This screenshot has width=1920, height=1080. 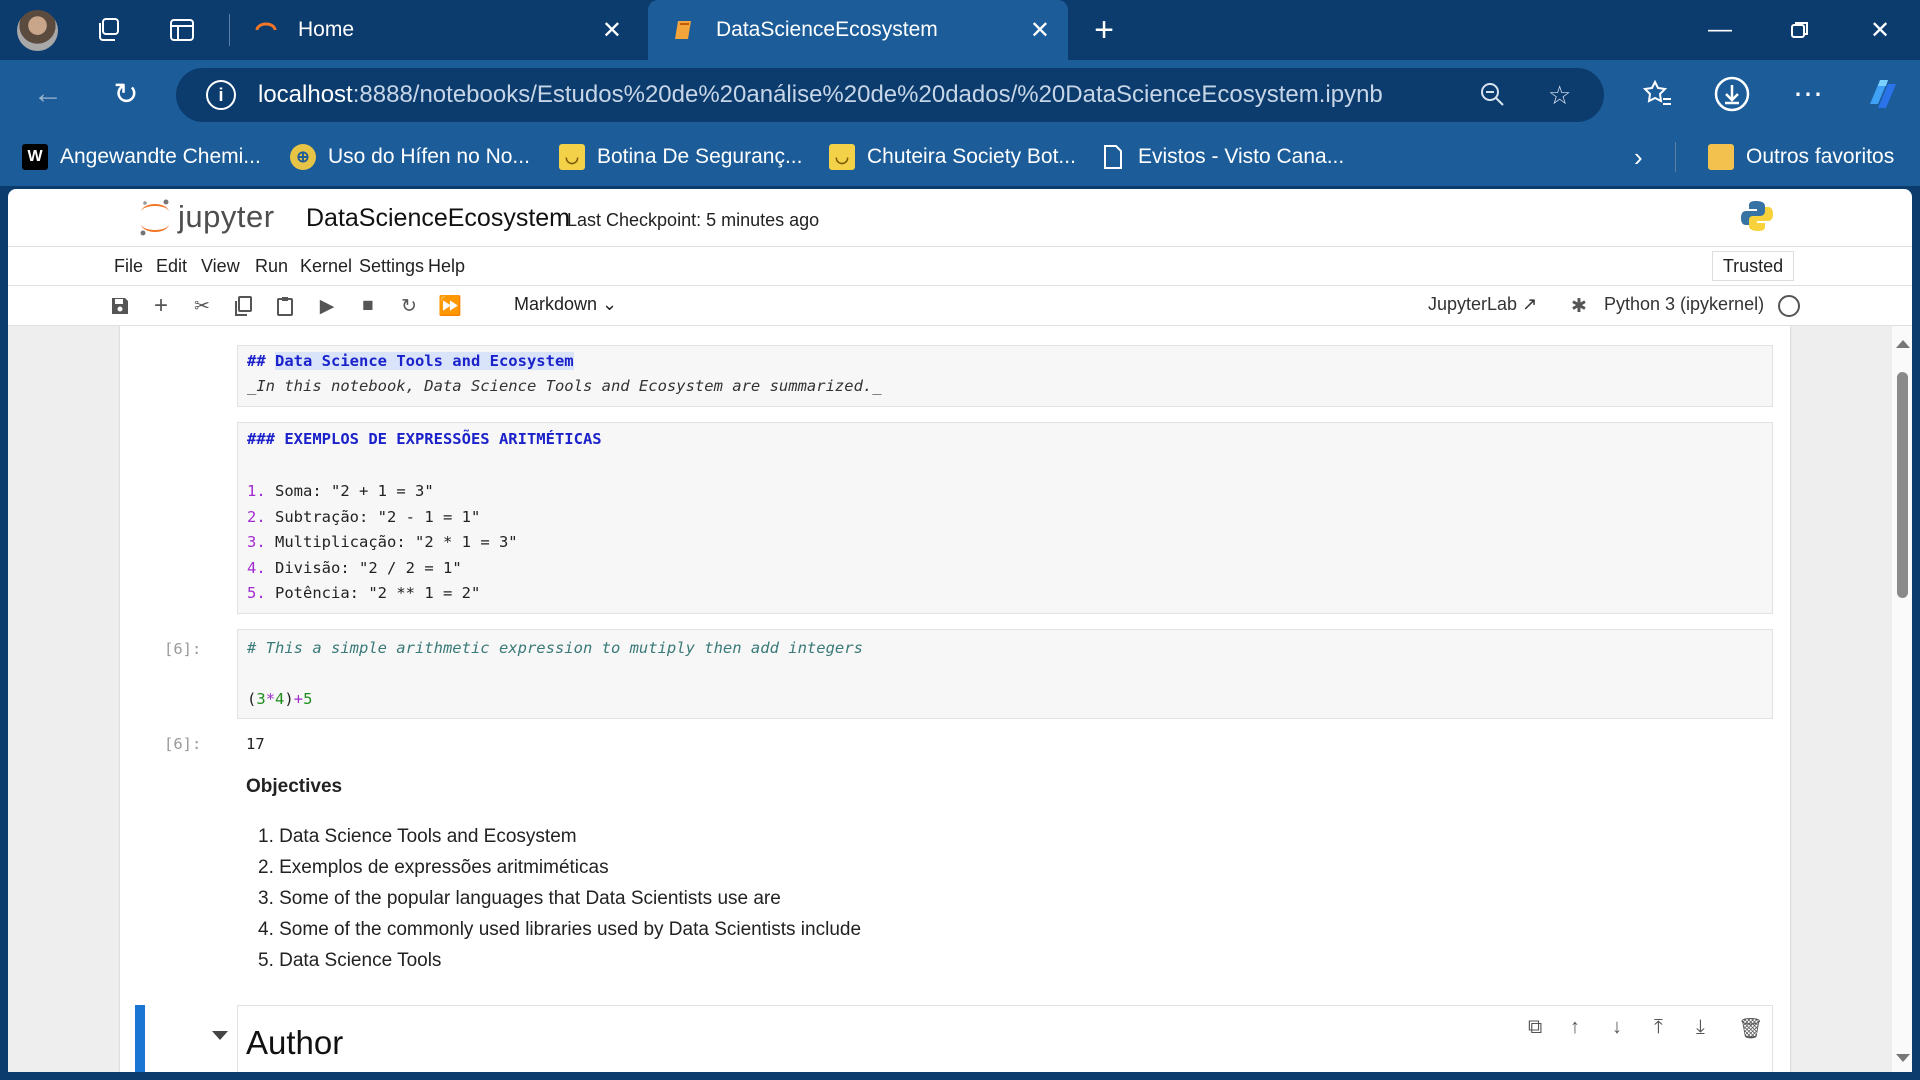 I want to click on tab-title: Home, so click(x=326, y=29).